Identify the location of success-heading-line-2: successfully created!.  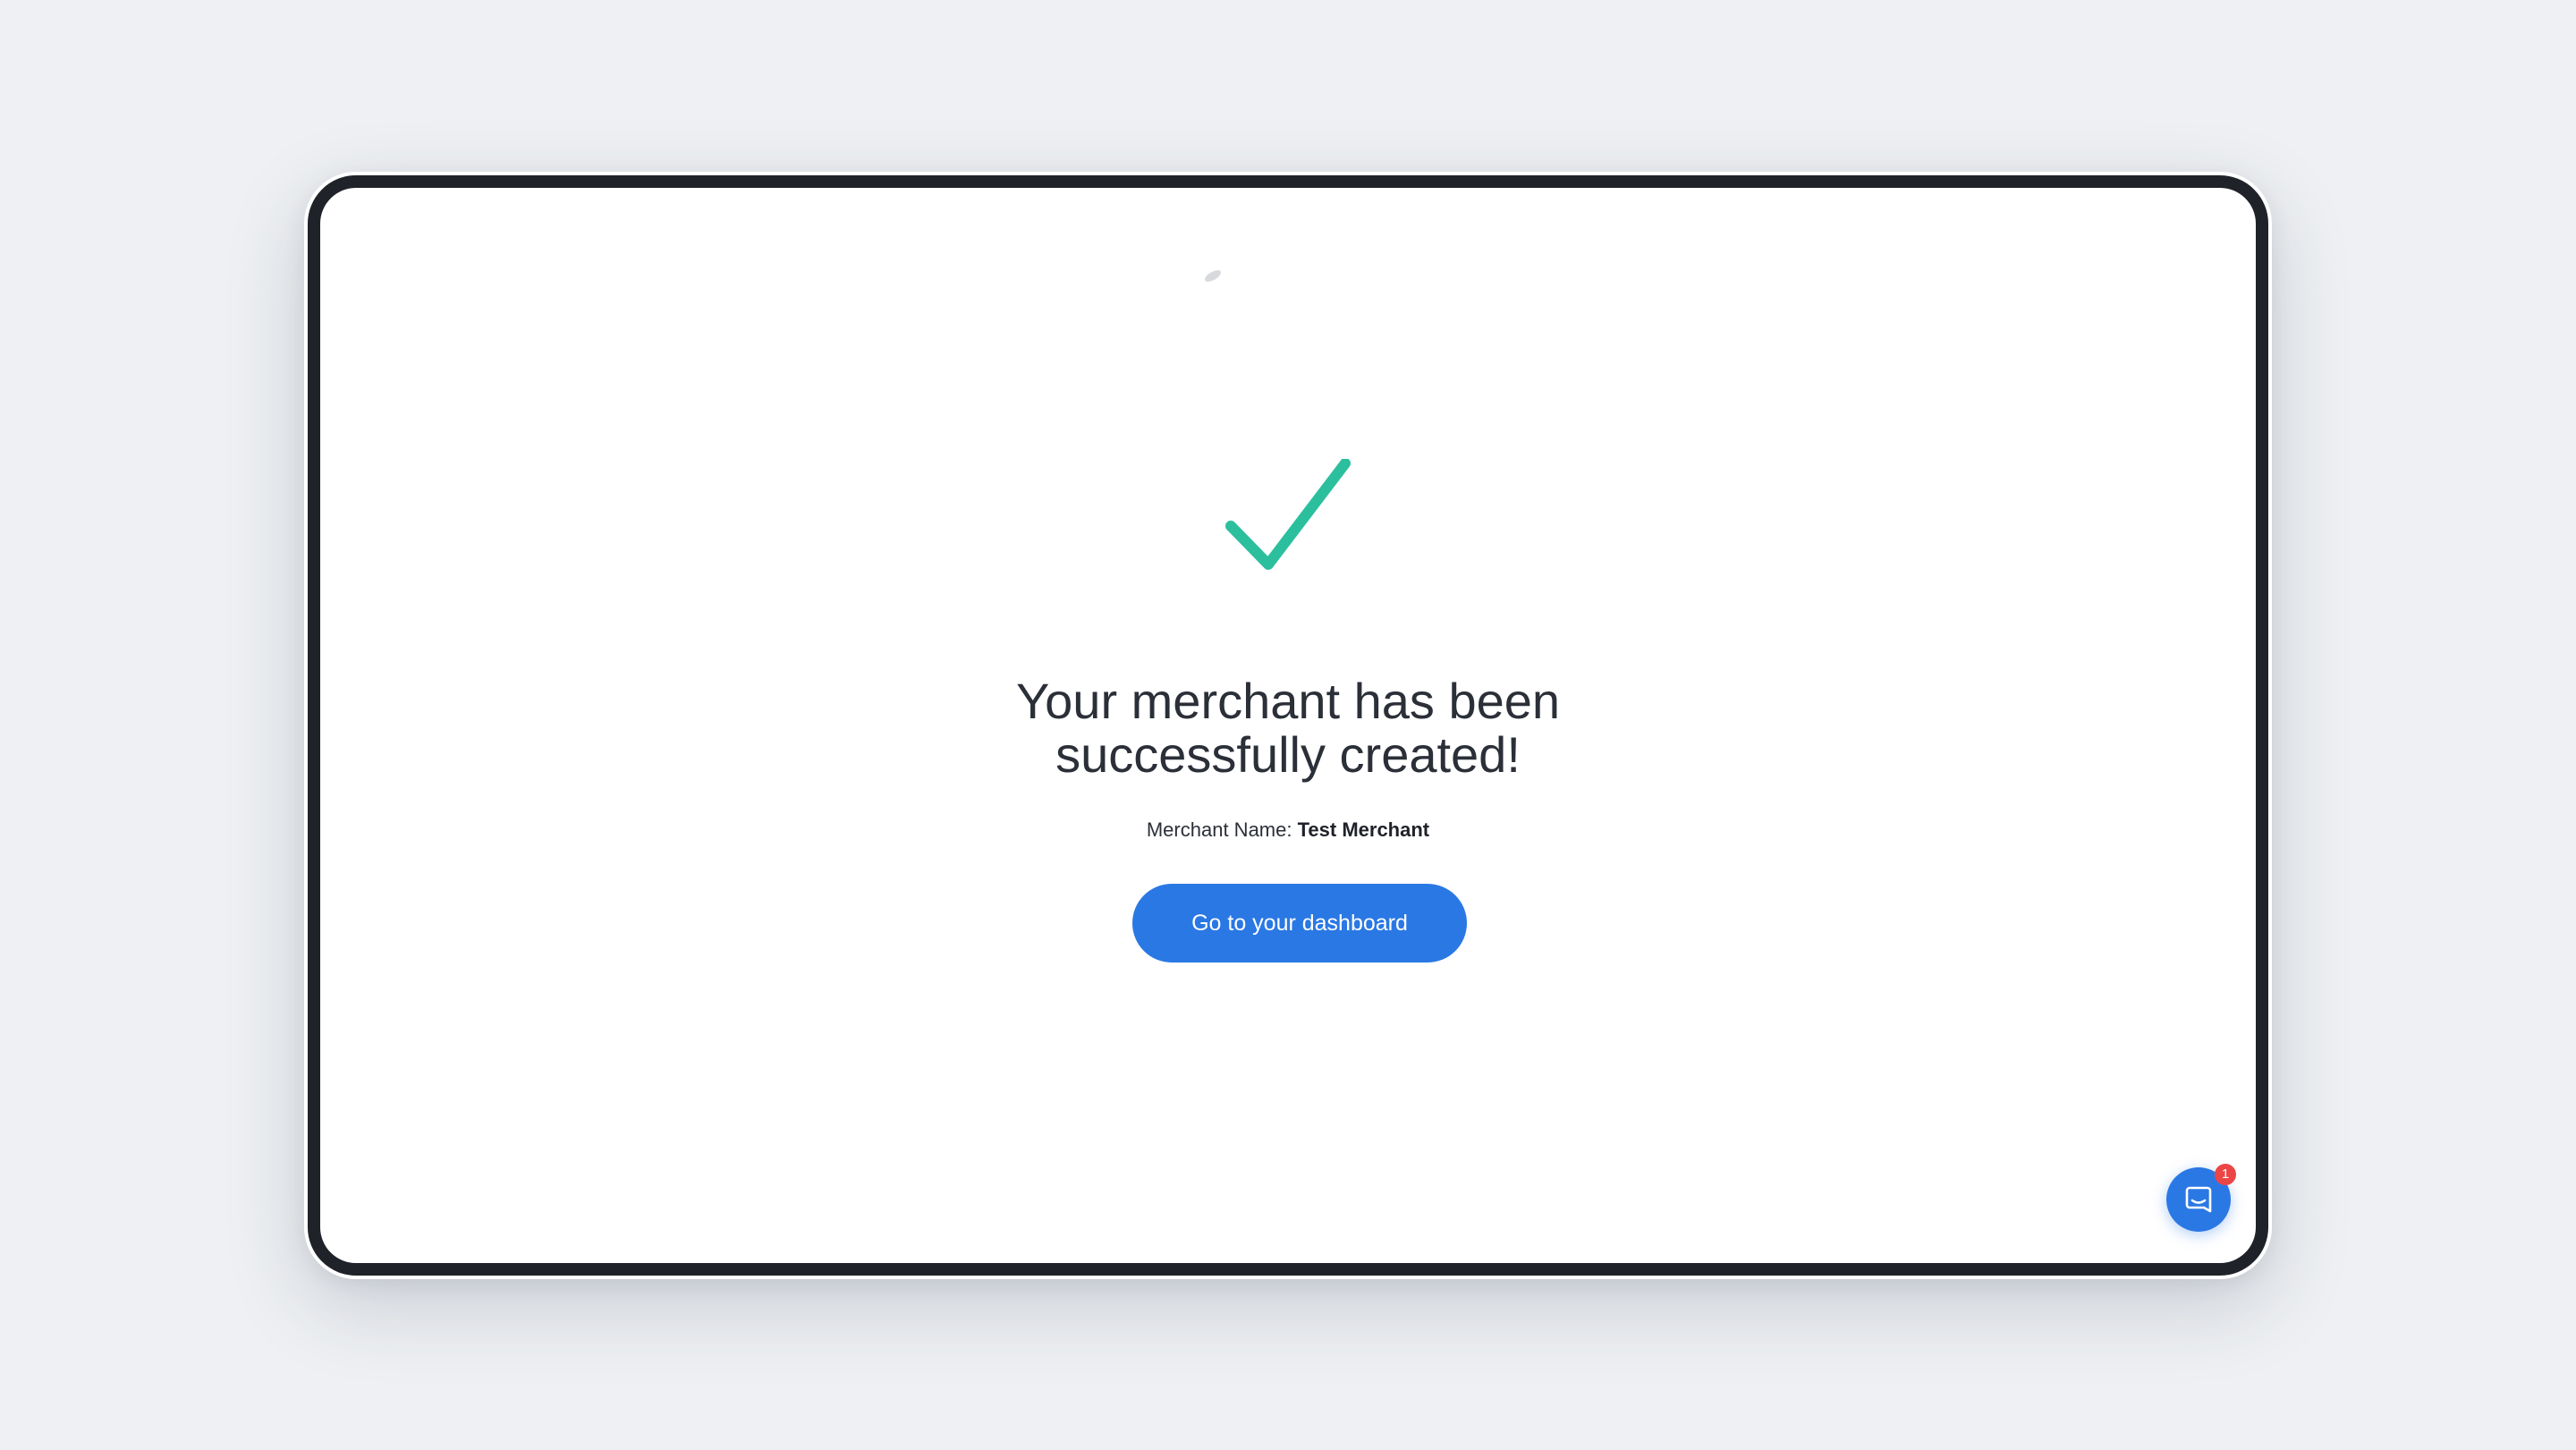
(1288, 754).